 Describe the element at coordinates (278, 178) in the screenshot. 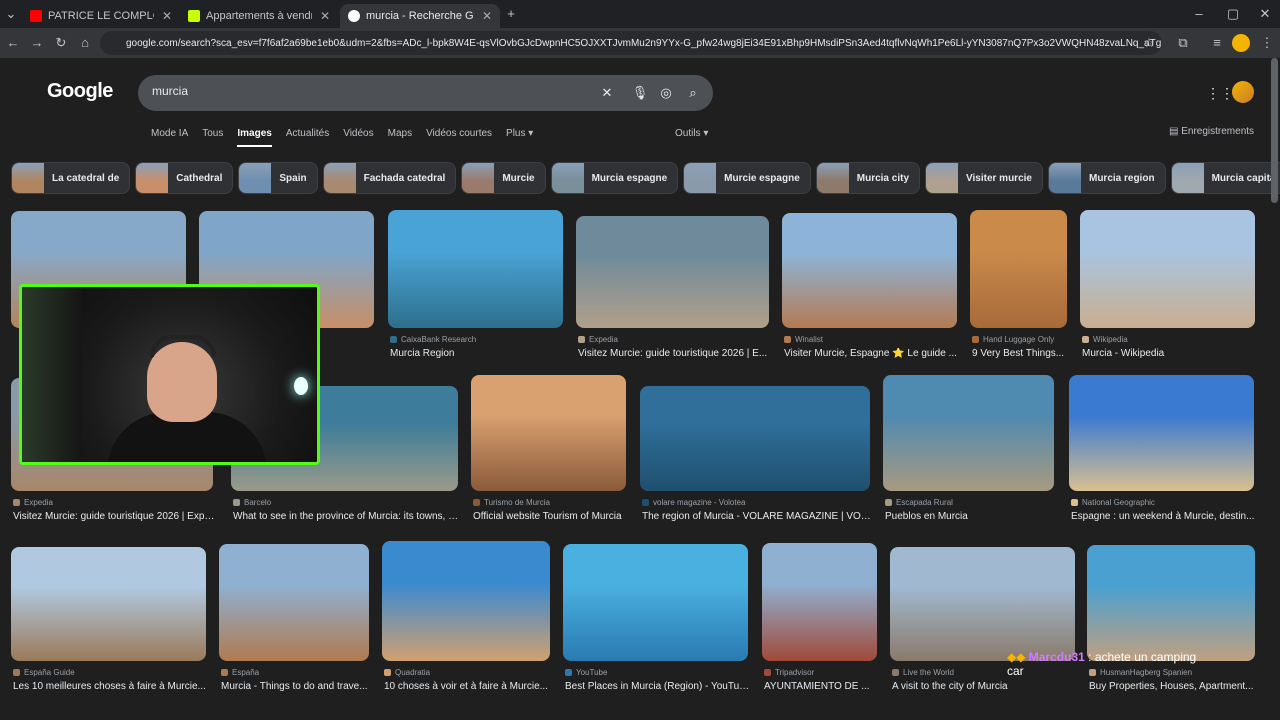

I see `chip: Spain` at that location.